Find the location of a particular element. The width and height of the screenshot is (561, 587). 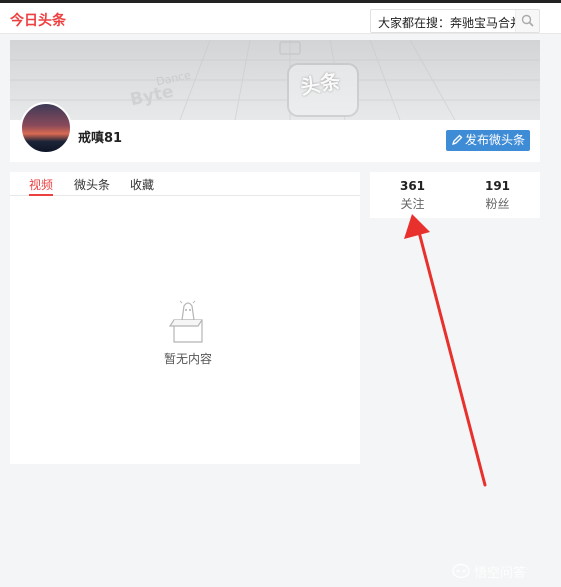

following-stat: 361 关注 is located at coordinates (412, 195).